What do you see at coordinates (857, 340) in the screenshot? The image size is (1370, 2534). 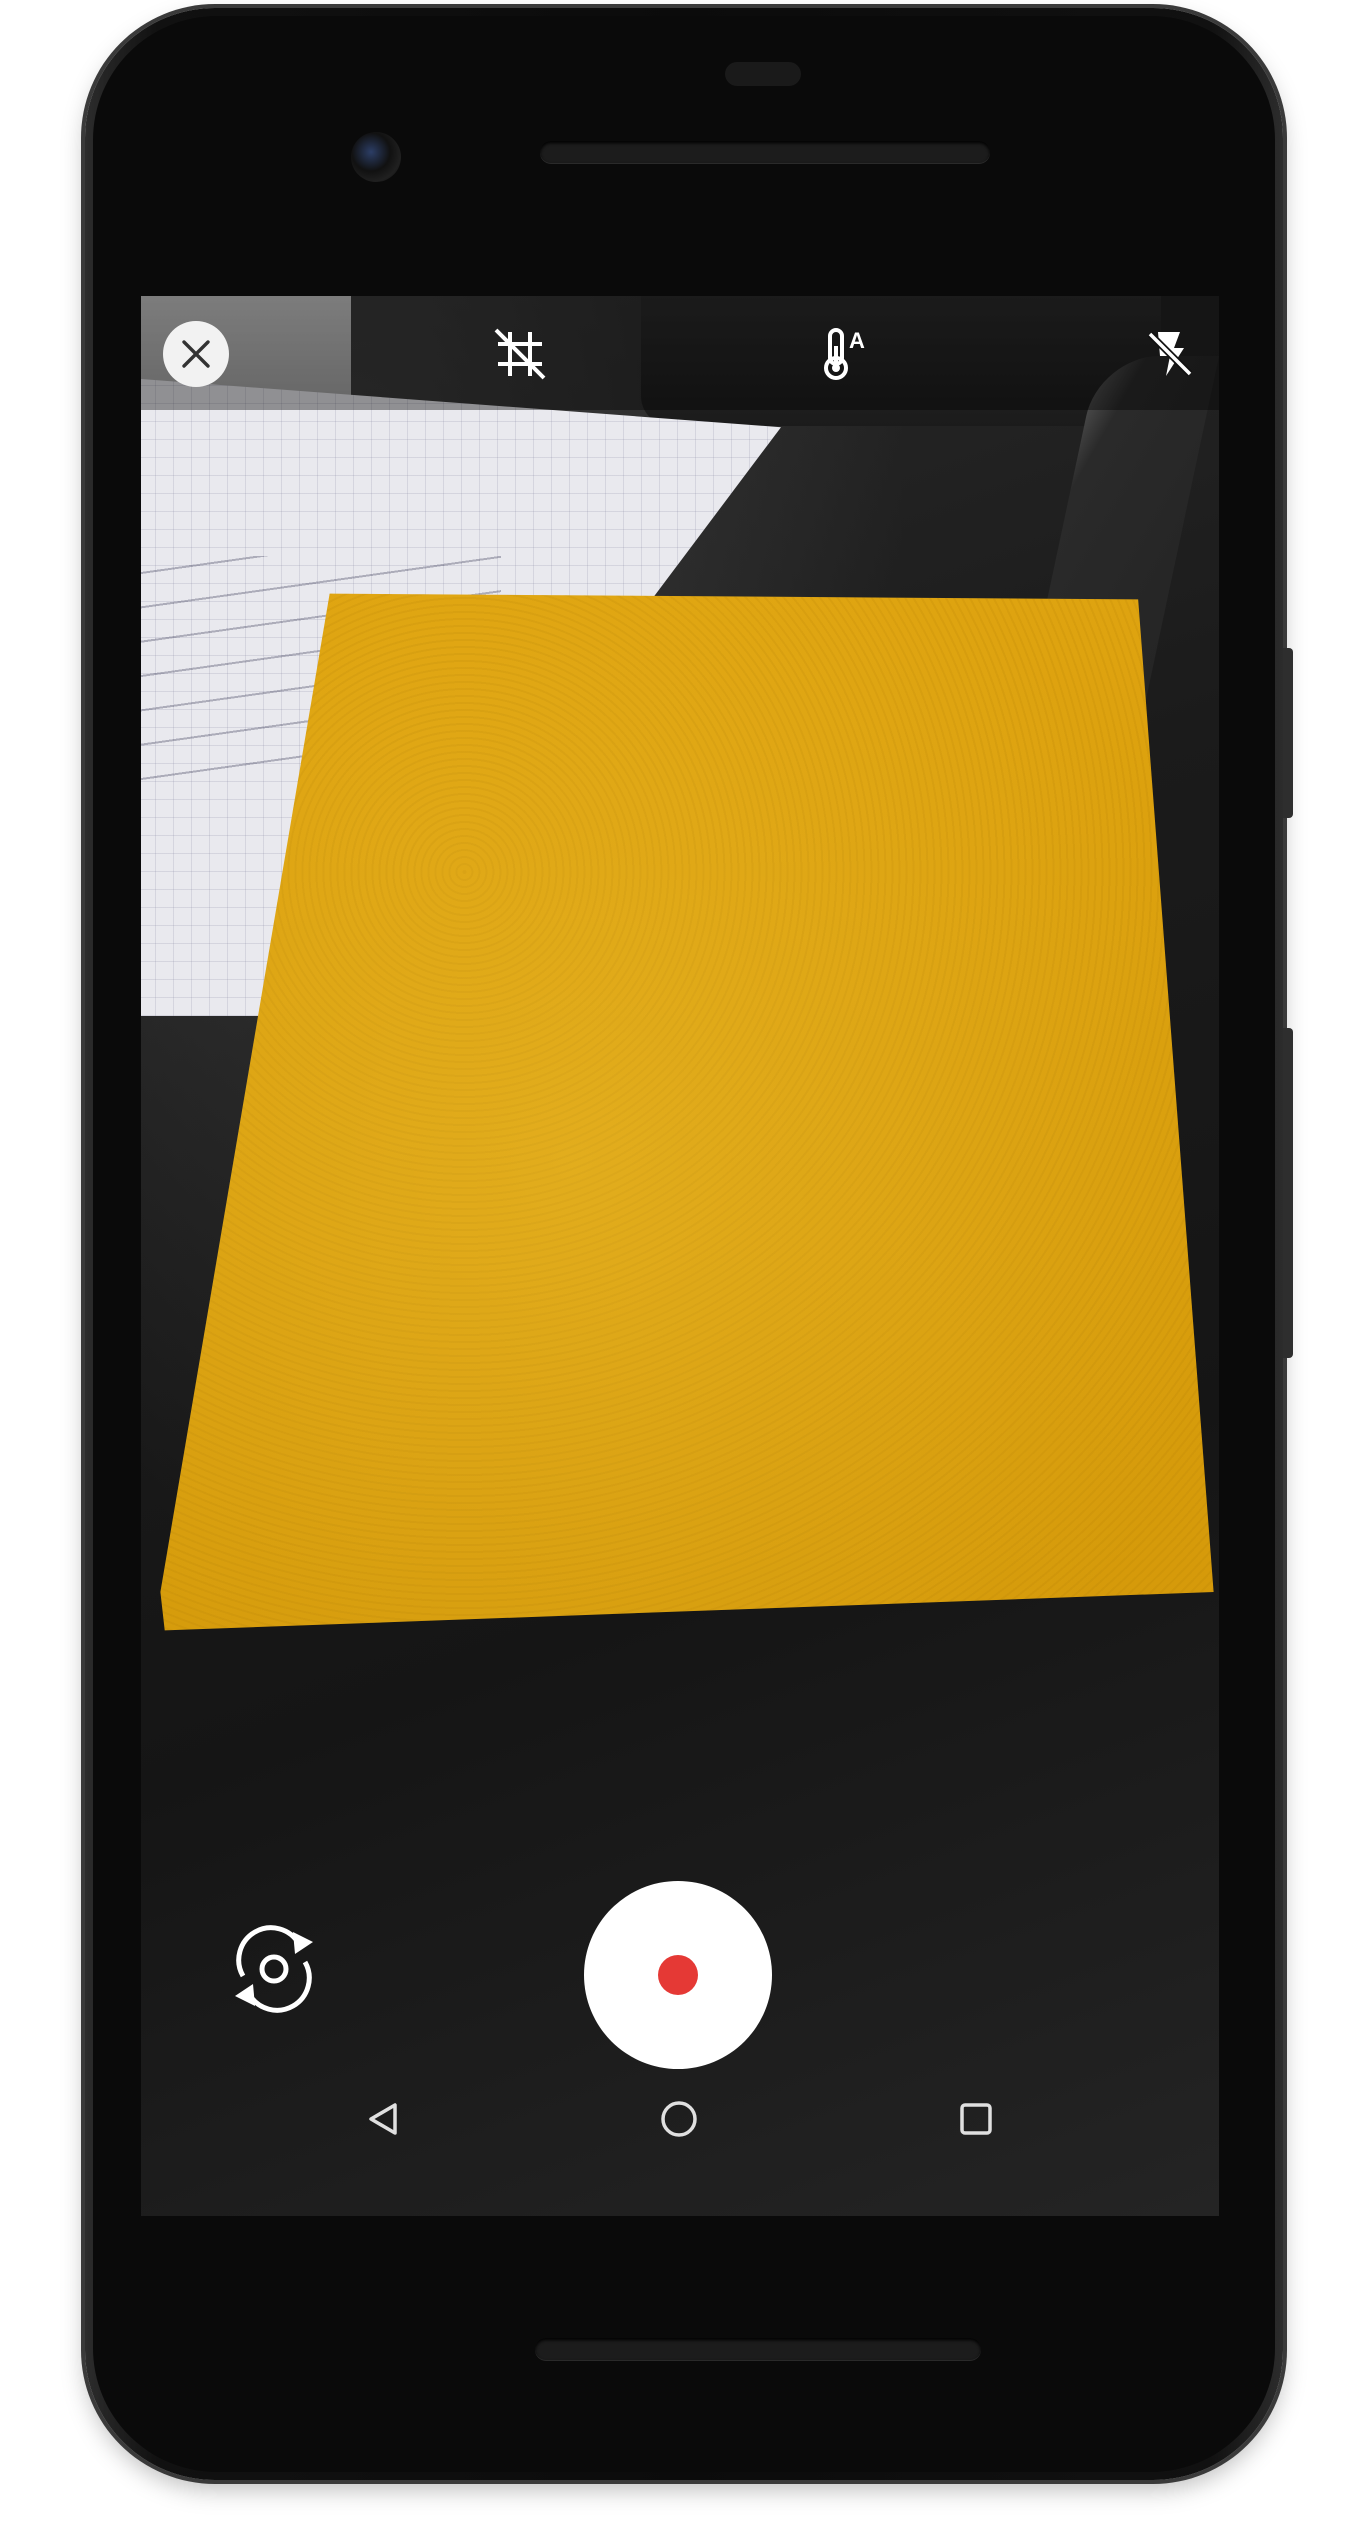 I see `white-balance-badge: A` at bounding box center [857, 340].